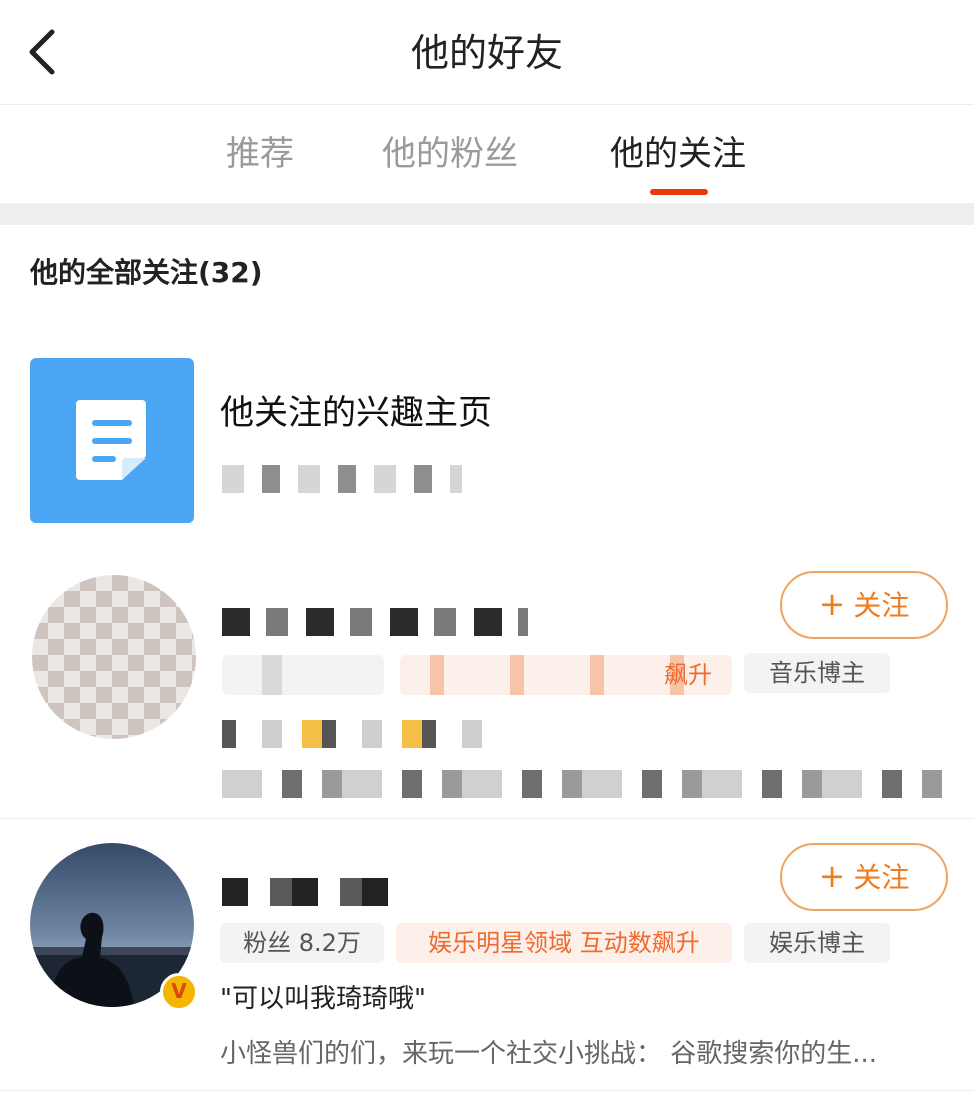 The width and height of the screenshot is (974, 1104). Describe the element at coordinates (678, 154) in the screenshot. I see `tab-following: 他的关注` at that location.